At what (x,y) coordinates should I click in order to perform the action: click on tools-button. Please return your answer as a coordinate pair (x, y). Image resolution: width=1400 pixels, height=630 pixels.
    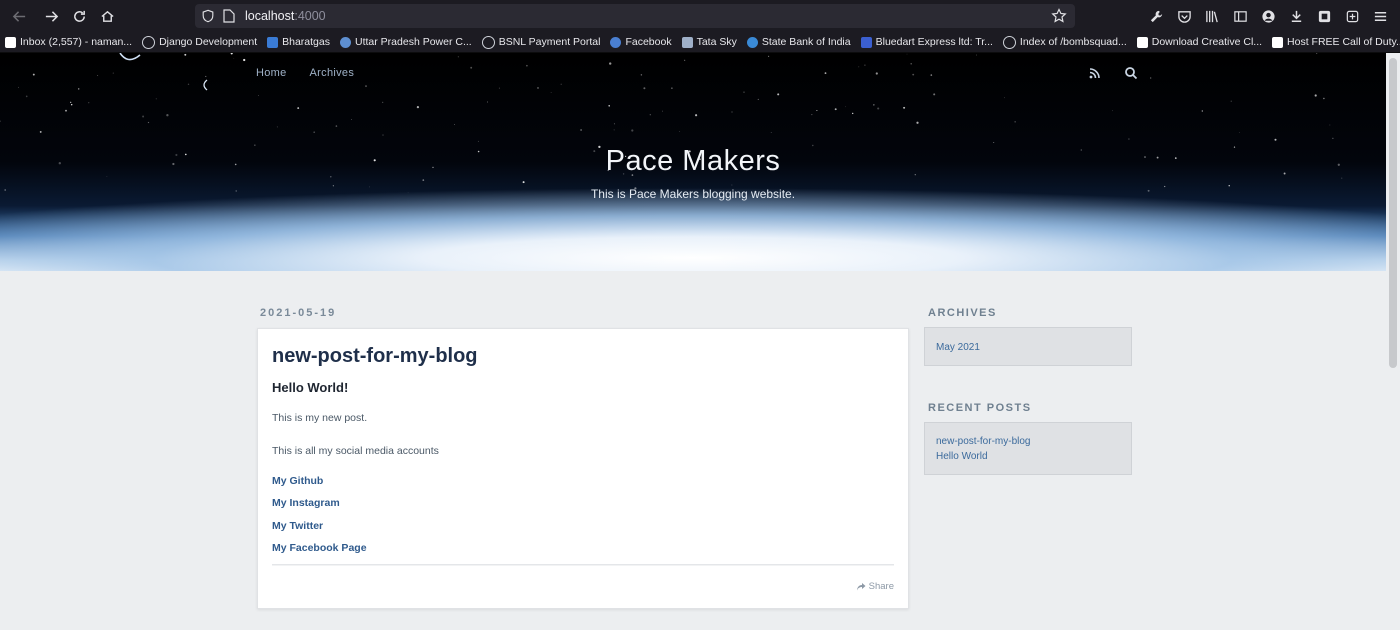
    Looking at the image, I should click on (1156, 16).